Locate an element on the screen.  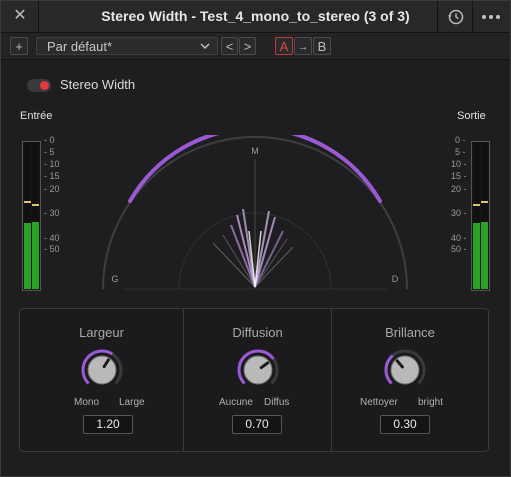
close-icon: ✕ is located at coordinates (20, 16).